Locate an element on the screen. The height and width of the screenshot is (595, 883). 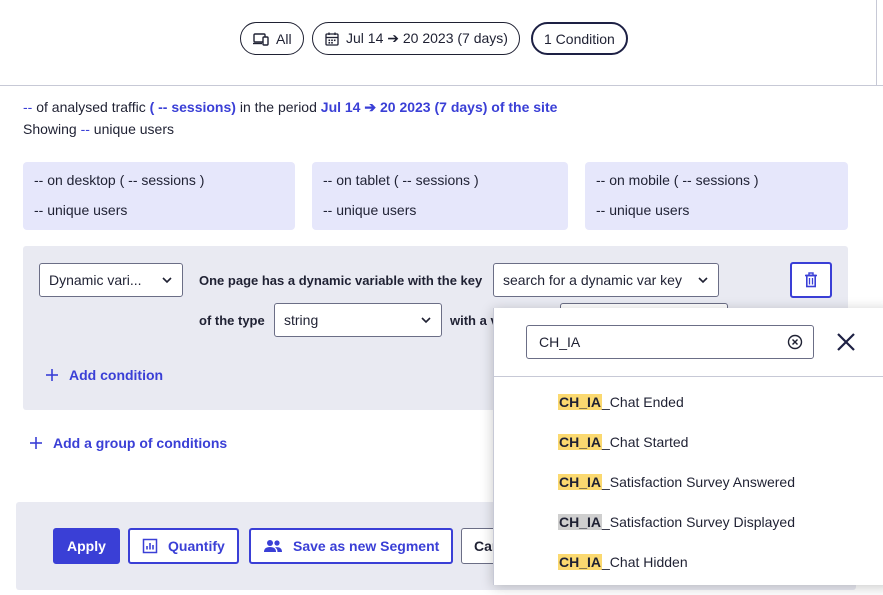
tablet-users: -- unique users is located at coordinates (370, 210).